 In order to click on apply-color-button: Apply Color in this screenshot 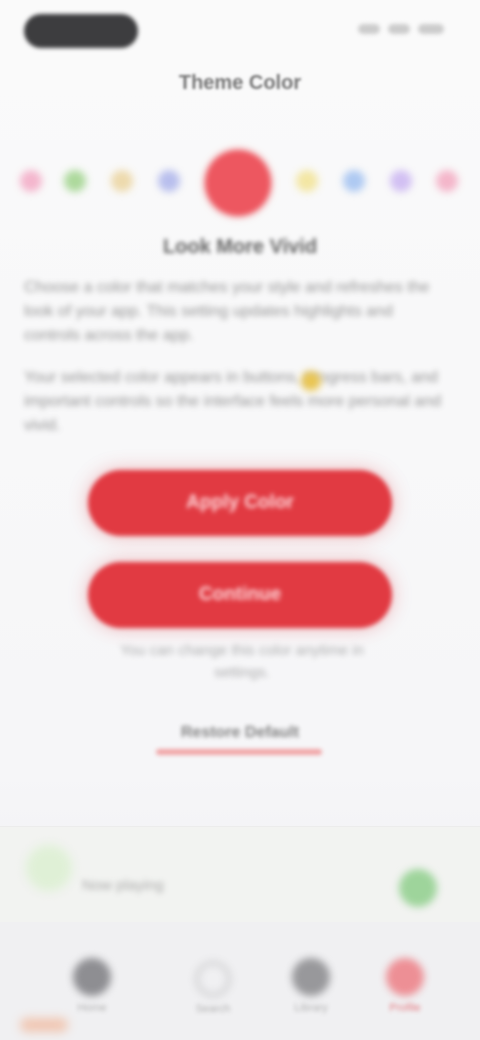, I will do `click(240, 503)`.